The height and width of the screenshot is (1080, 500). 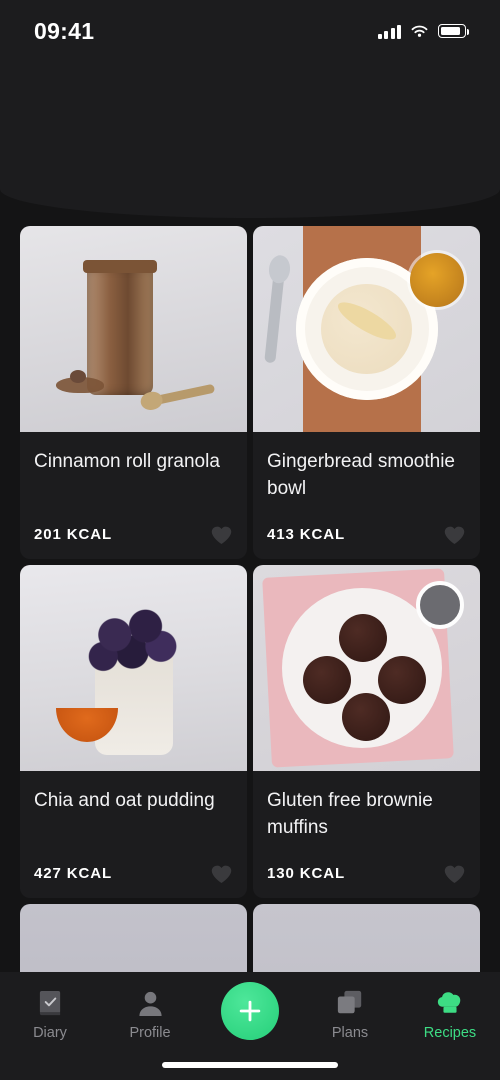 What do you see at coordinates (440, 605) in the screenshot?
I see `recipe-select-toggle` at bounding box center [440, 605].